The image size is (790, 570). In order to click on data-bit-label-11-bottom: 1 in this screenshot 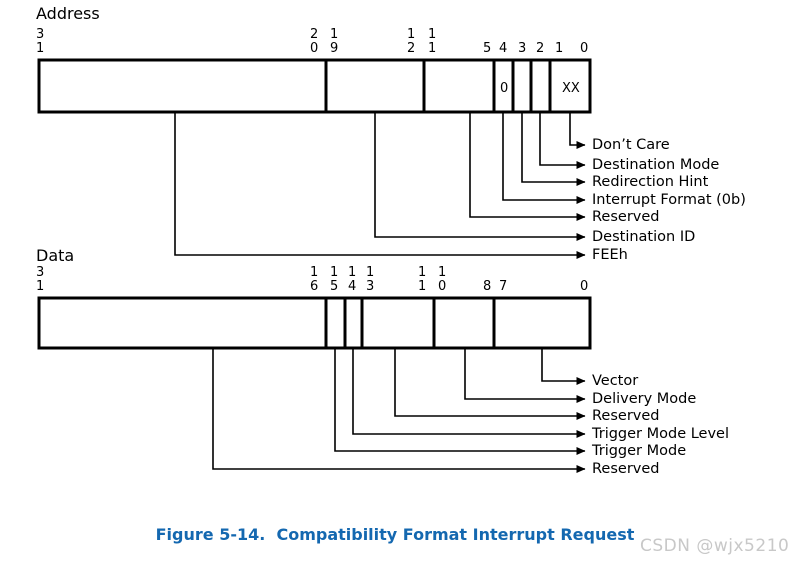, I will do `click(422, 286)`.